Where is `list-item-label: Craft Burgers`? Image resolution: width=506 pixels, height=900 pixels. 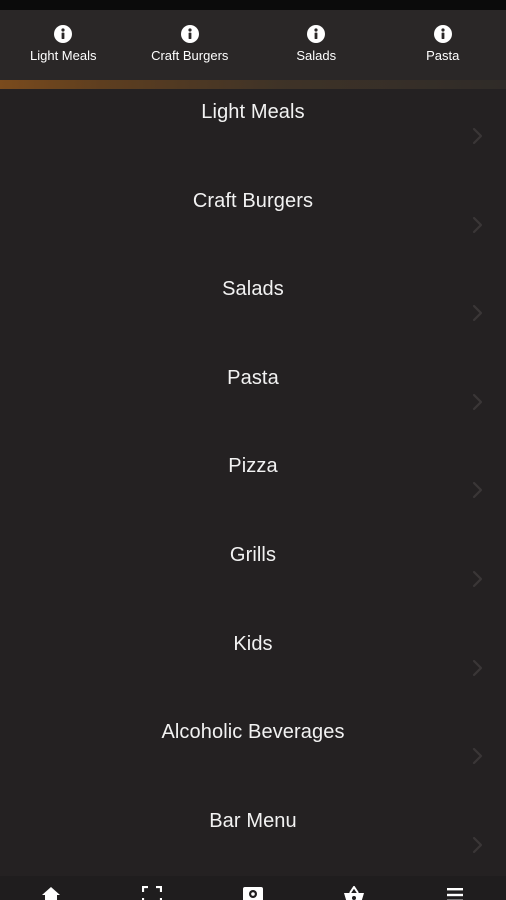
list-item-label: Craft Burgers is located at coordinates (253, 200).